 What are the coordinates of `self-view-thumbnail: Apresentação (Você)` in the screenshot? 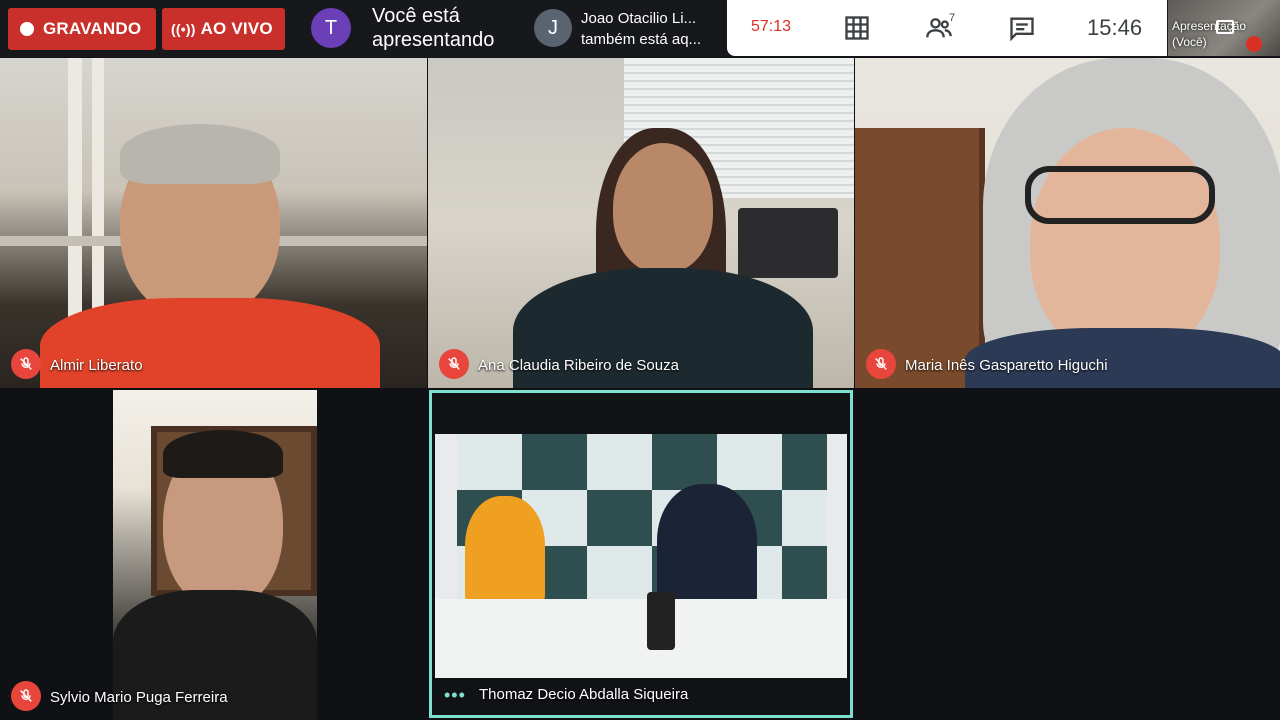 It's located at (1224, 28).